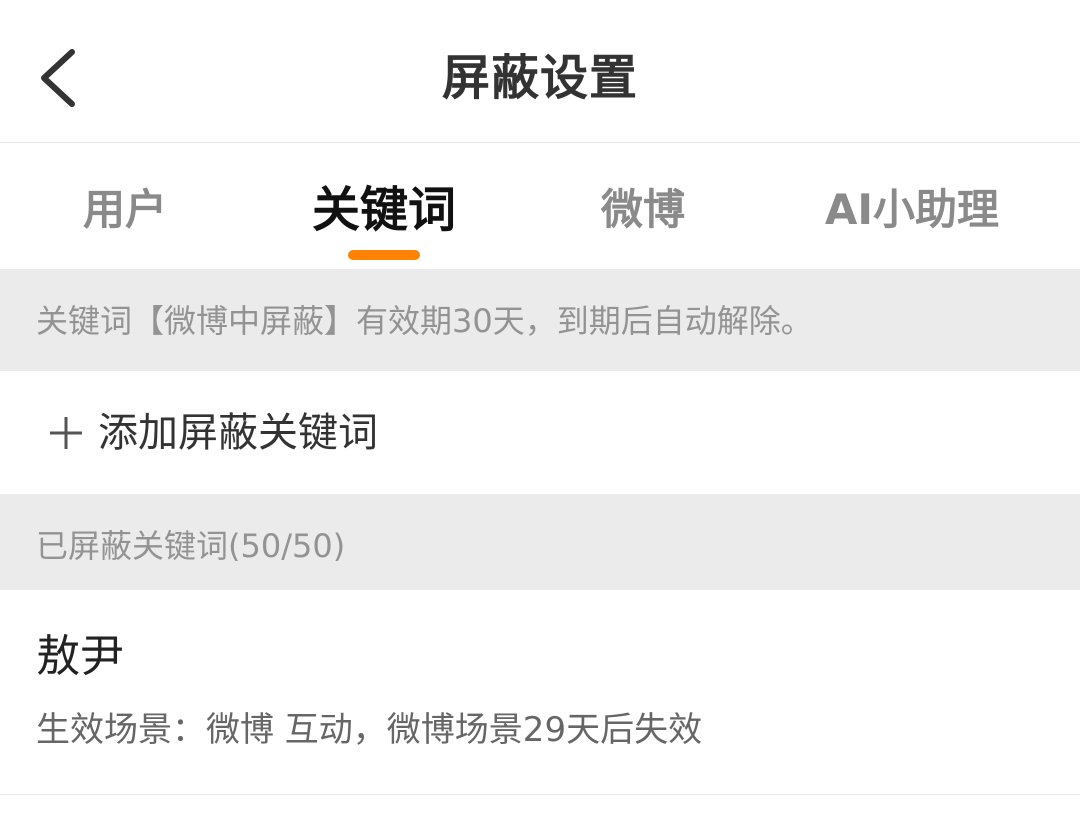  I want to click on keyword-description: 生效场景：微博 互动，微博场景29天后失效, so click(369, 730).